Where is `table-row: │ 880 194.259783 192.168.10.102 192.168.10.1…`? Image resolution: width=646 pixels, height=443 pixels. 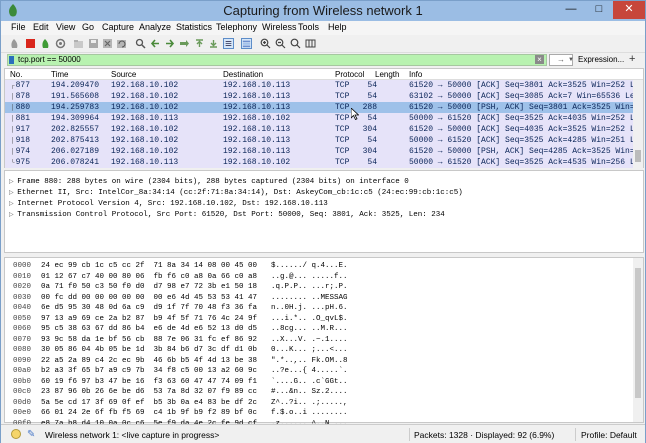
table-row: │ 880 194.259783 192.168.10.102 192.168.10.1… is located at coordinates (320, 107).